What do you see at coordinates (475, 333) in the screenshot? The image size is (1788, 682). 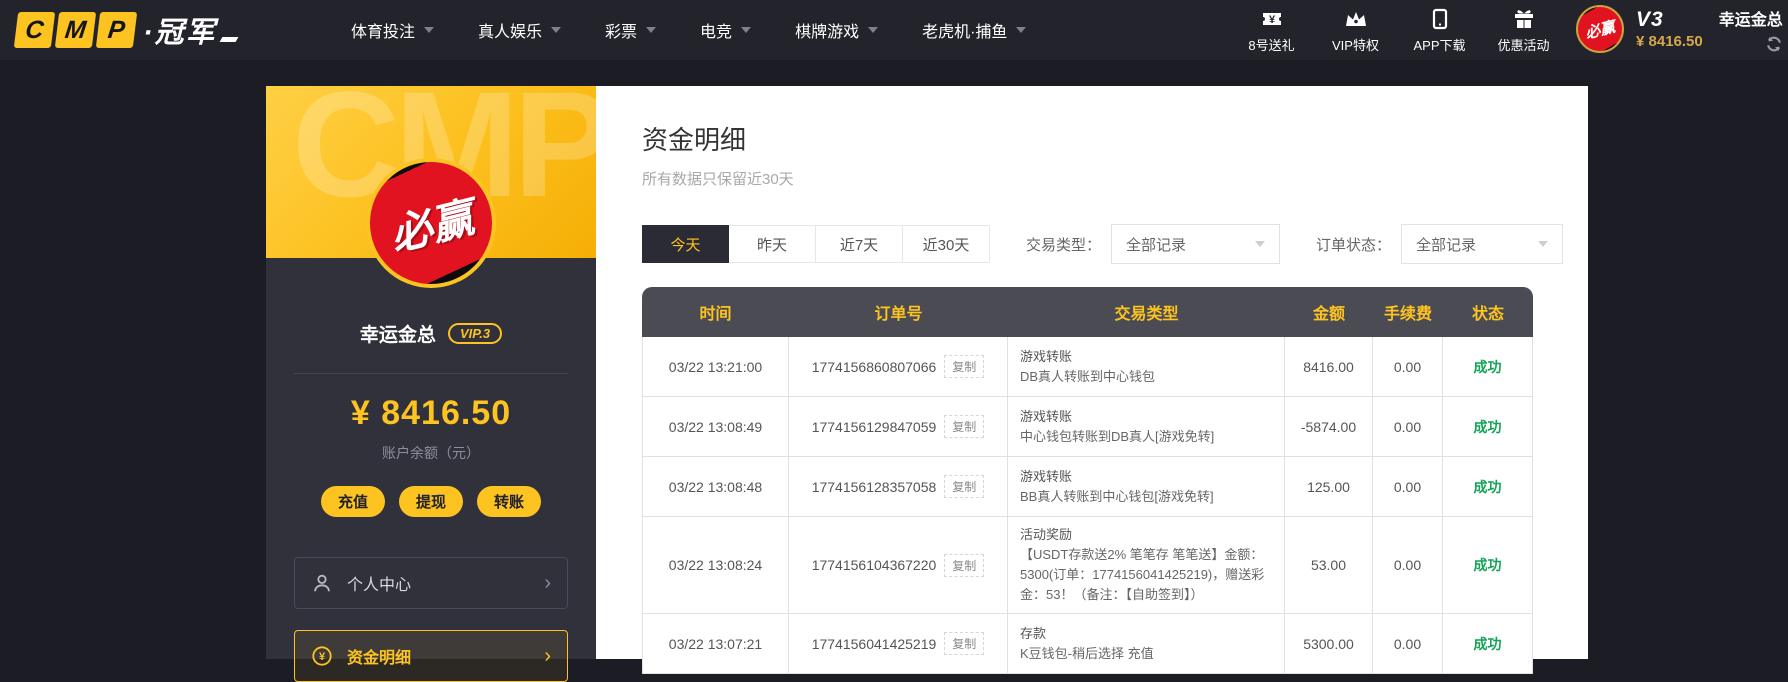 I see `vip-badge: VIP.3` at bounding box center [475, 333].